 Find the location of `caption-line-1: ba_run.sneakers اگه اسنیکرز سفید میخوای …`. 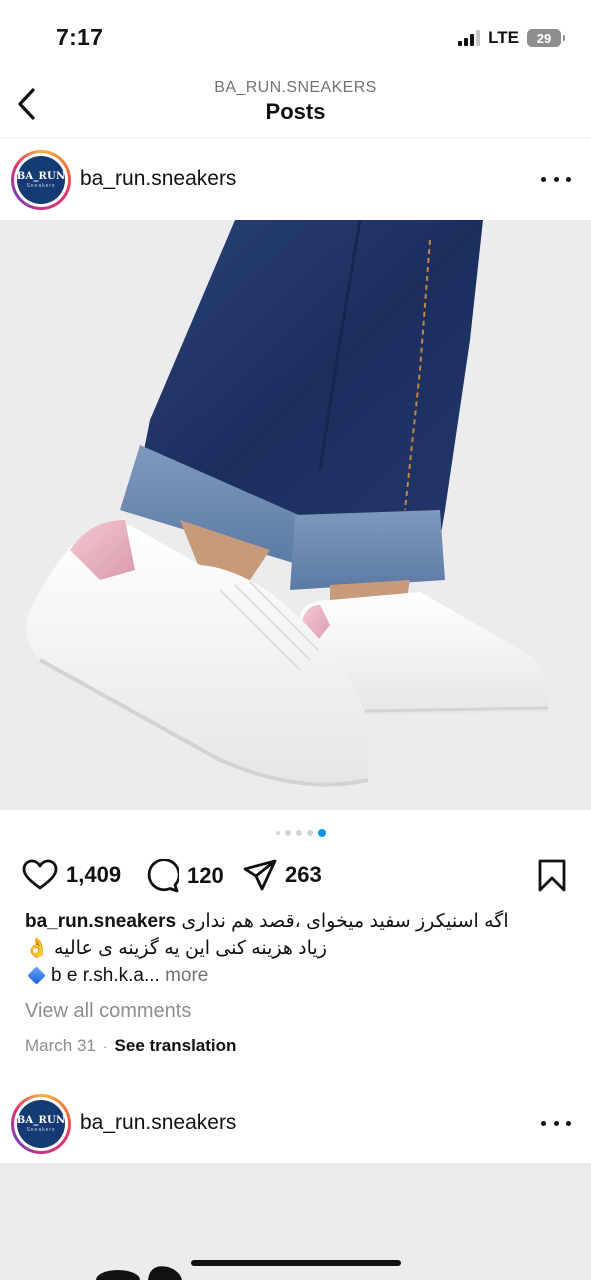

caption-line-1: ba_run.sneakers اگه اسنیکرز سفید میخوای … is located at coordinates (288, 921).